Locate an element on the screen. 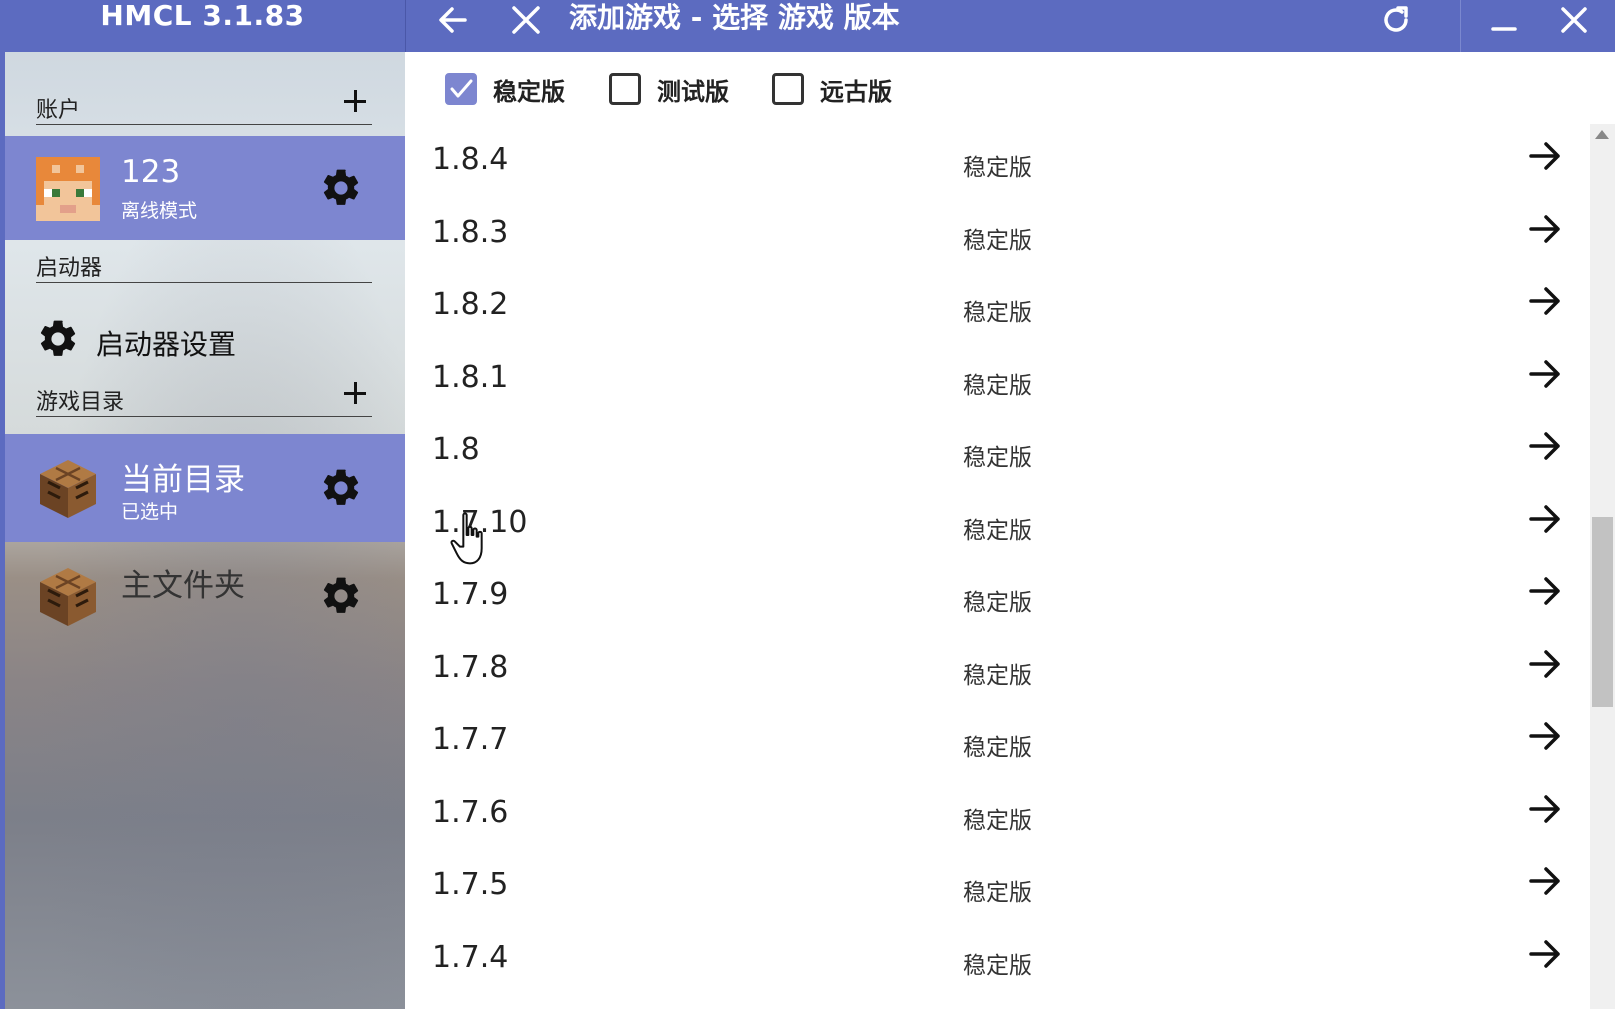 The width and height of the screenshot is (1615, 1009). sidebar-item-current-directory: 当前目录 已选中 is located at coordinates (205, 488).